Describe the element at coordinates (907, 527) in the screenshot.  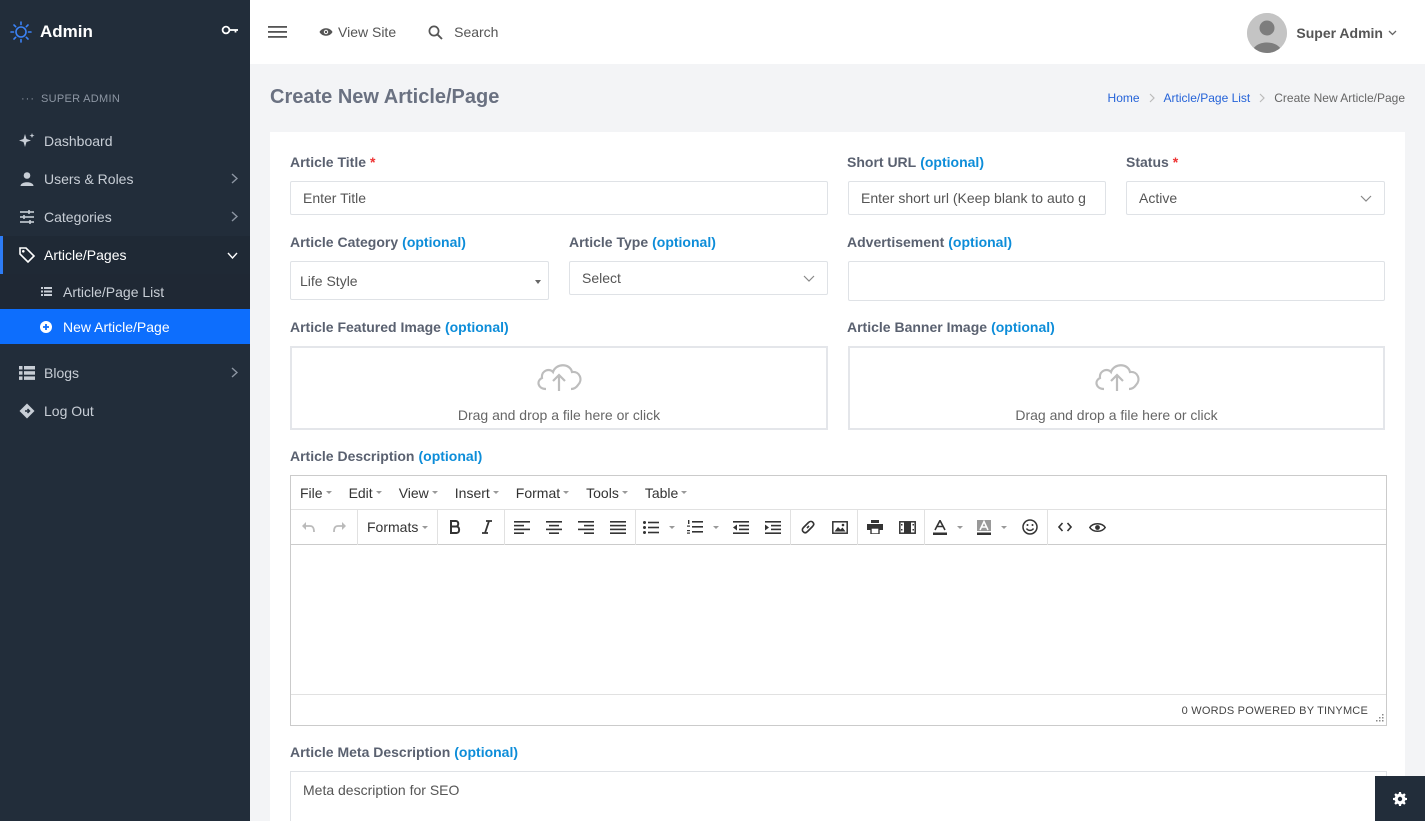
I see `media-button` at that location.